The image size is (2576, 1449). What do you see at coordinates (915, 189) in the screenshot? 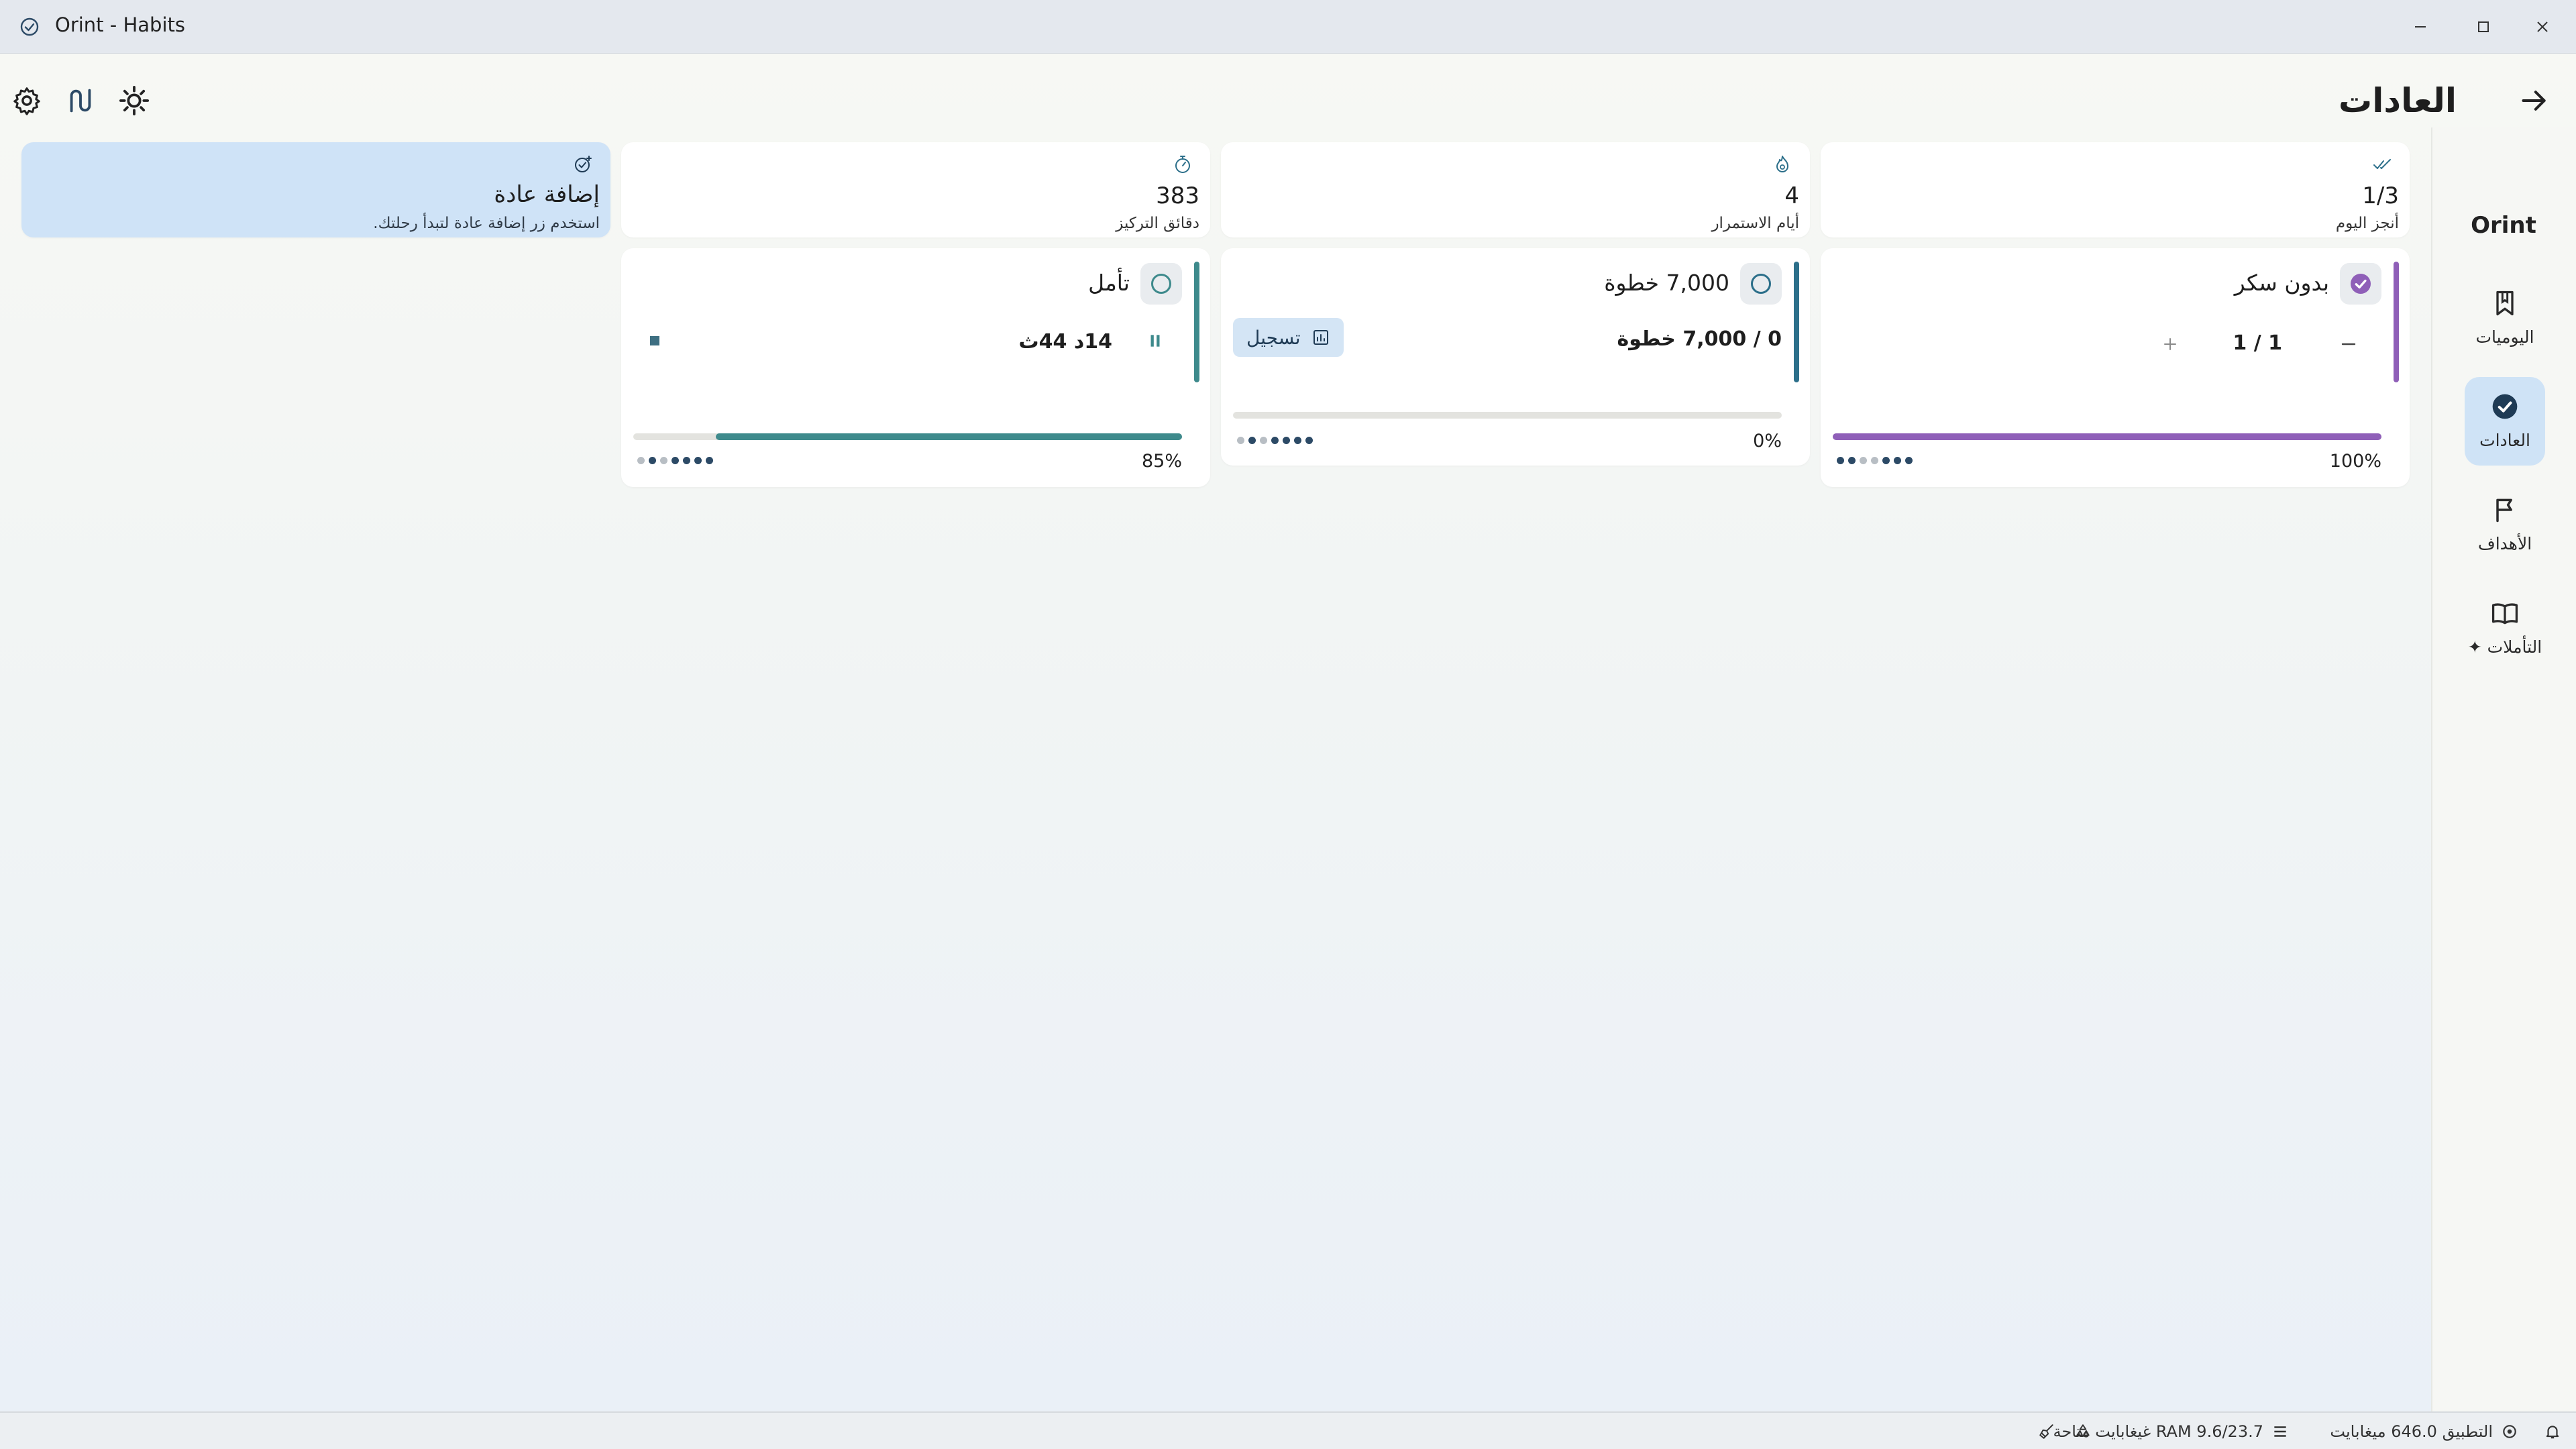
I see `stat-card-focus-minutes: 383 دقائق التركيز` at bounding box center [915, 189].